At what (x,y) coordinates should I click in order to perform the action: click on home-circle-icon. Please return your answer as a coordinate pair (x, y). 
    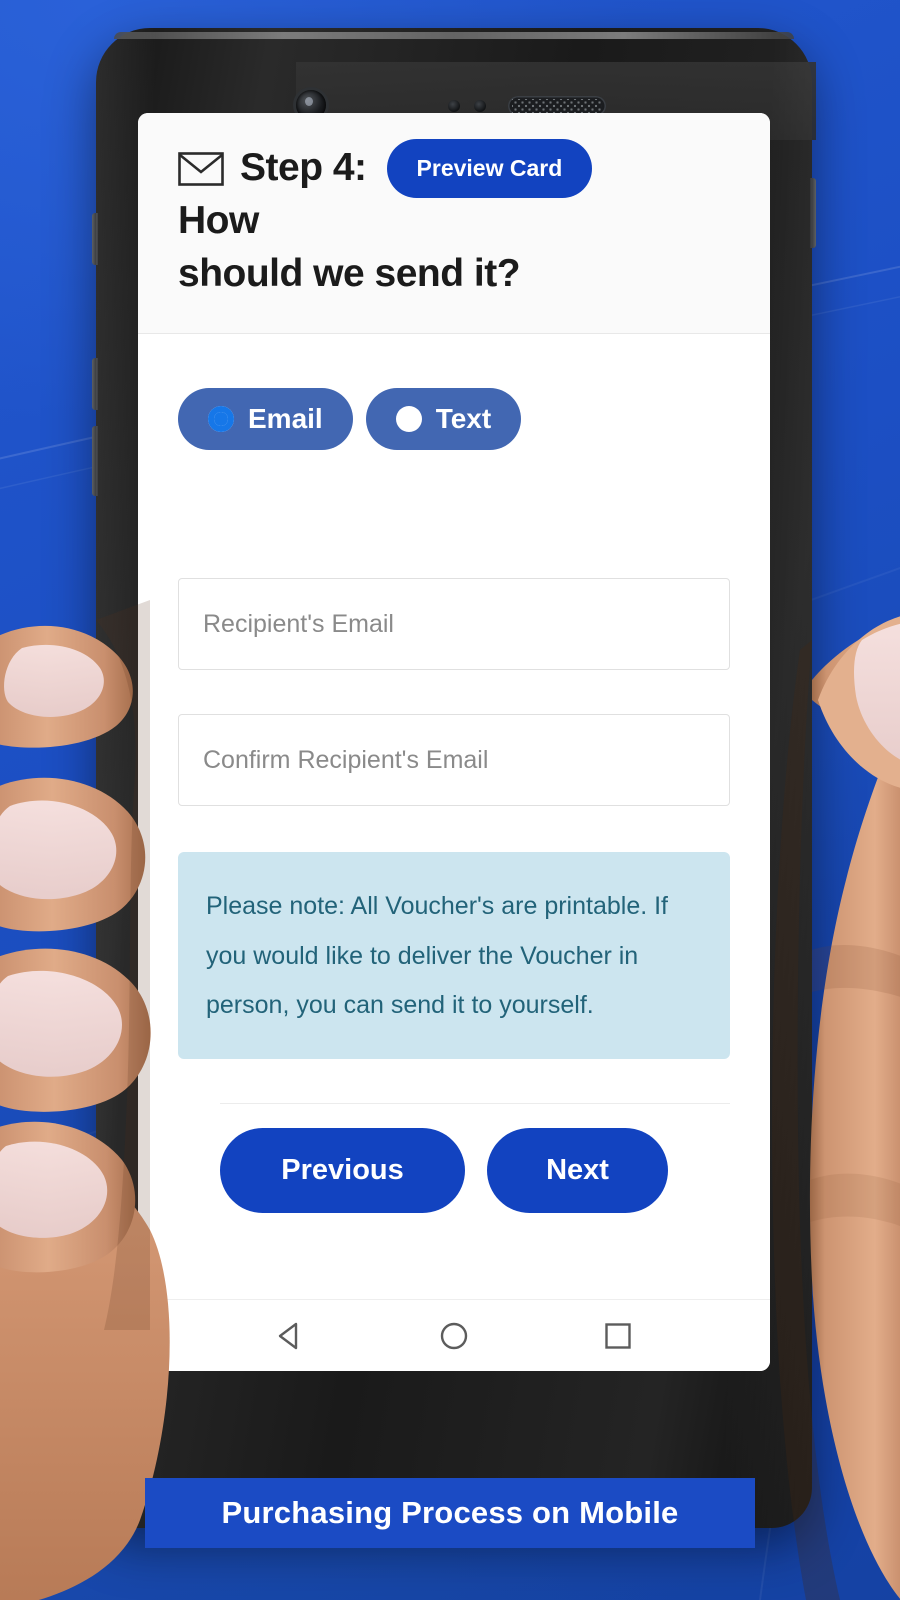
    Looking at the image, I should click on (454, 1336).